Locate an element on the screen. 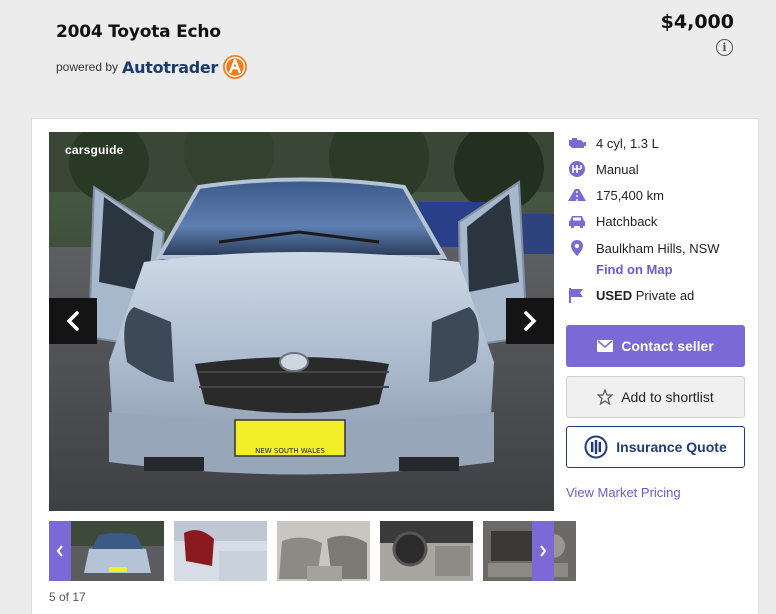  insurance-quote-button: Insurance Quote is located at coordinates (655, 447).